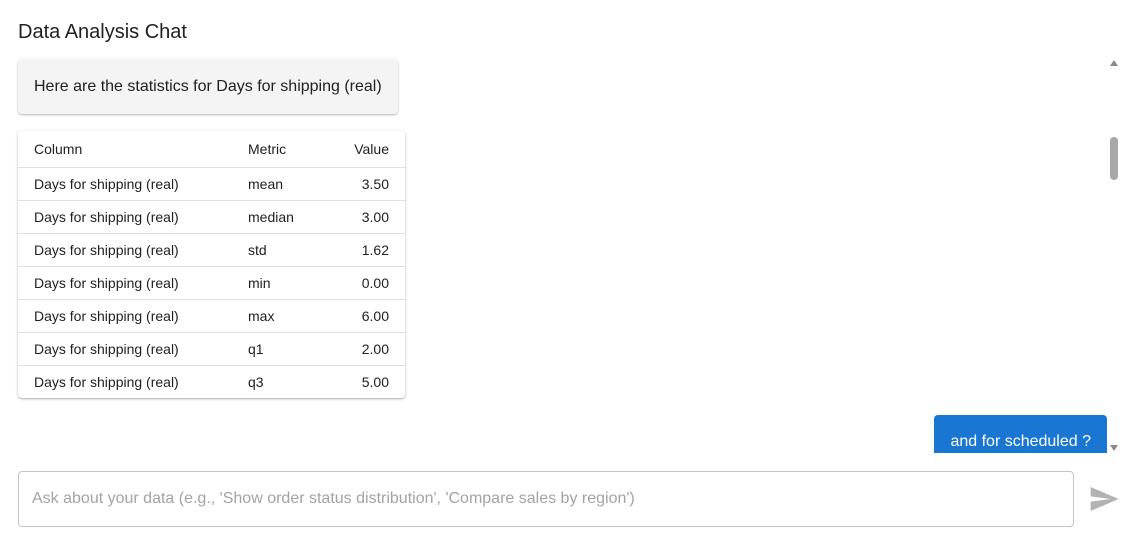  Describe the element at coordinates (285, 250) in the screenshot. I see `cell-metric: std` at that location.